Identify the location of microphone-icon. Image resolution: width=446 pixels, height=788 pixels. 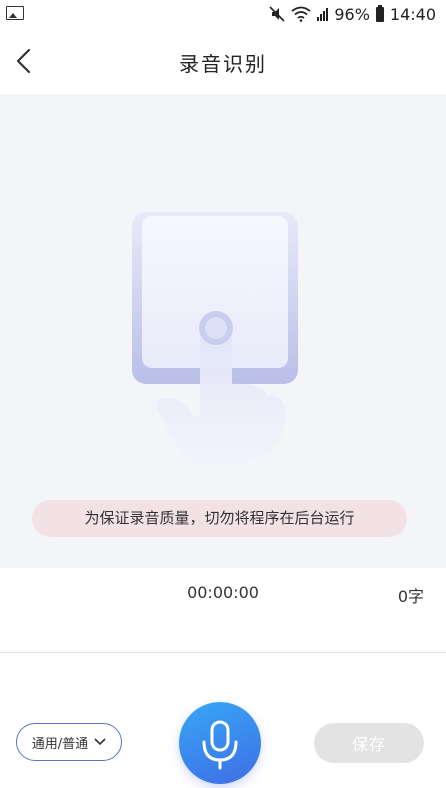
(220, 745).